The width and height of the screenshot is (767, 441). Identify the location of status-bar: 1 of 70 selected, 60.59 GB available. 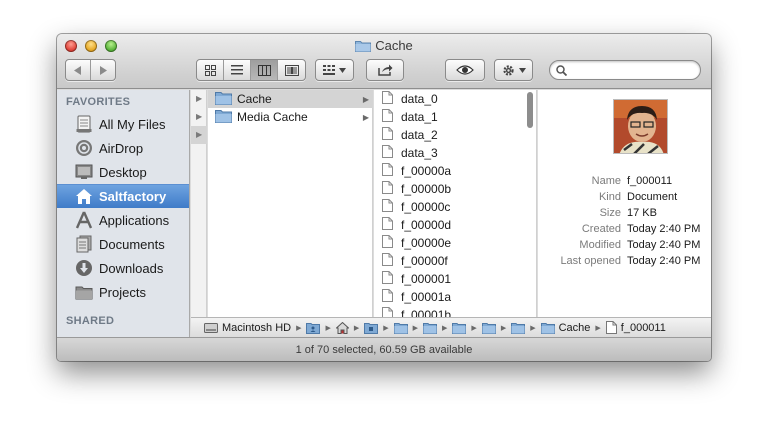
(384, 349).